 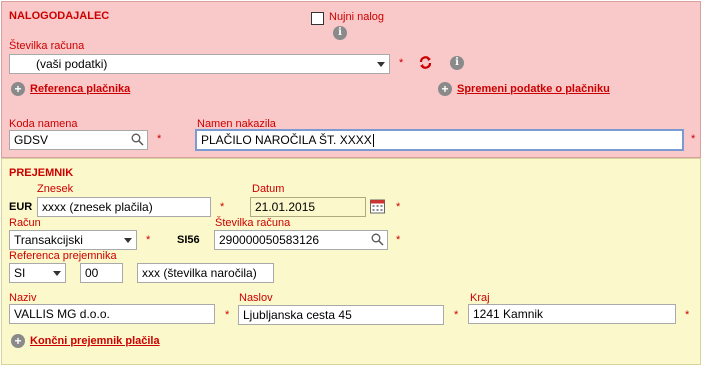 What do you see at coordinates (269, 240) in the screenshot?
I see `recipient-account-value: 290000050583126` at bounding box center [269, 240].